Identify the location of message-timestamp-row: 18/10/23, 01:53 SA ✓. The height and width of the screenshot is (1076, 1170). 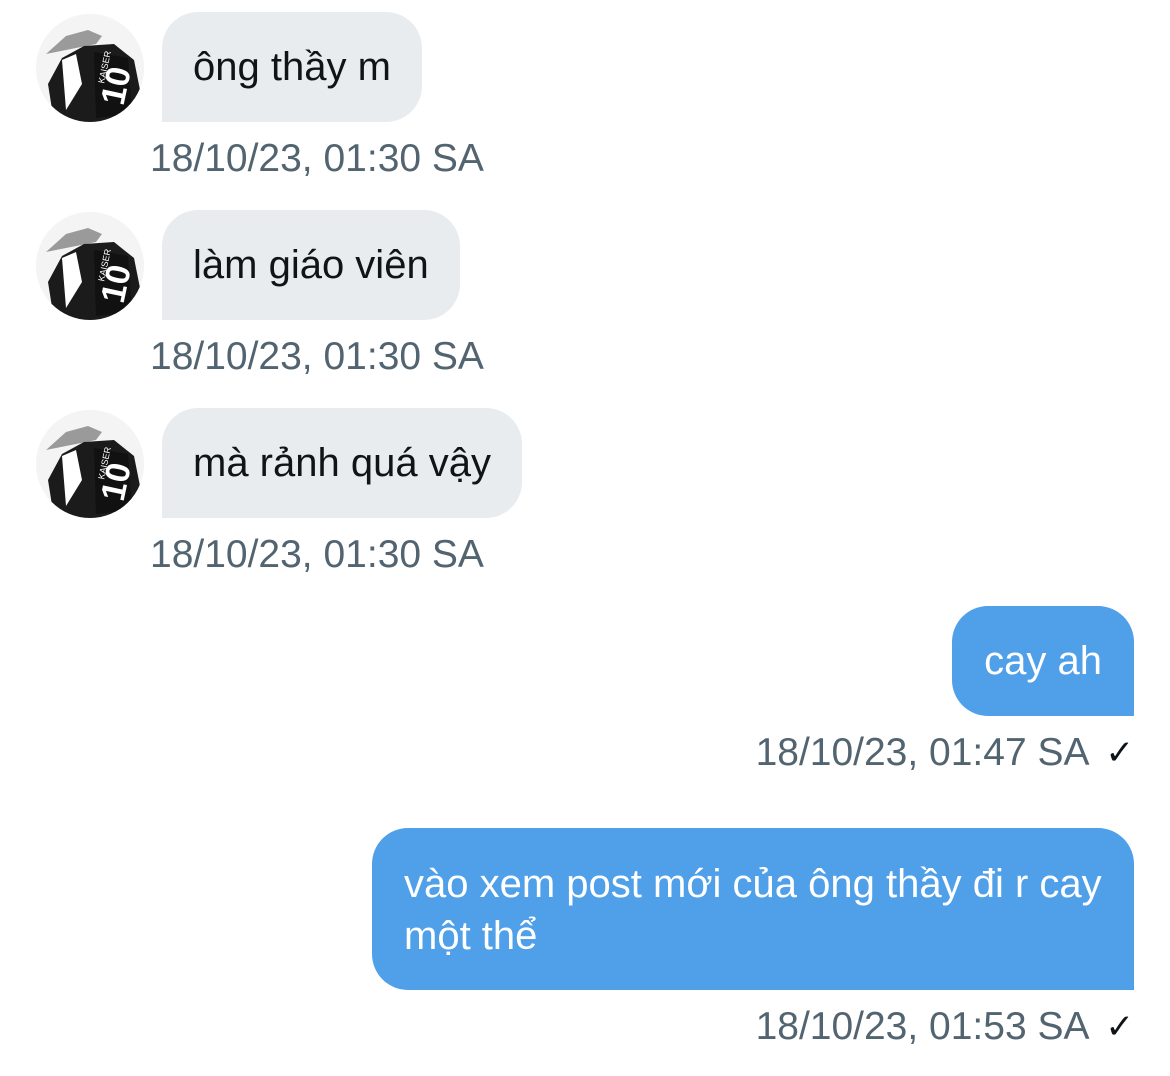
(945, 1027).